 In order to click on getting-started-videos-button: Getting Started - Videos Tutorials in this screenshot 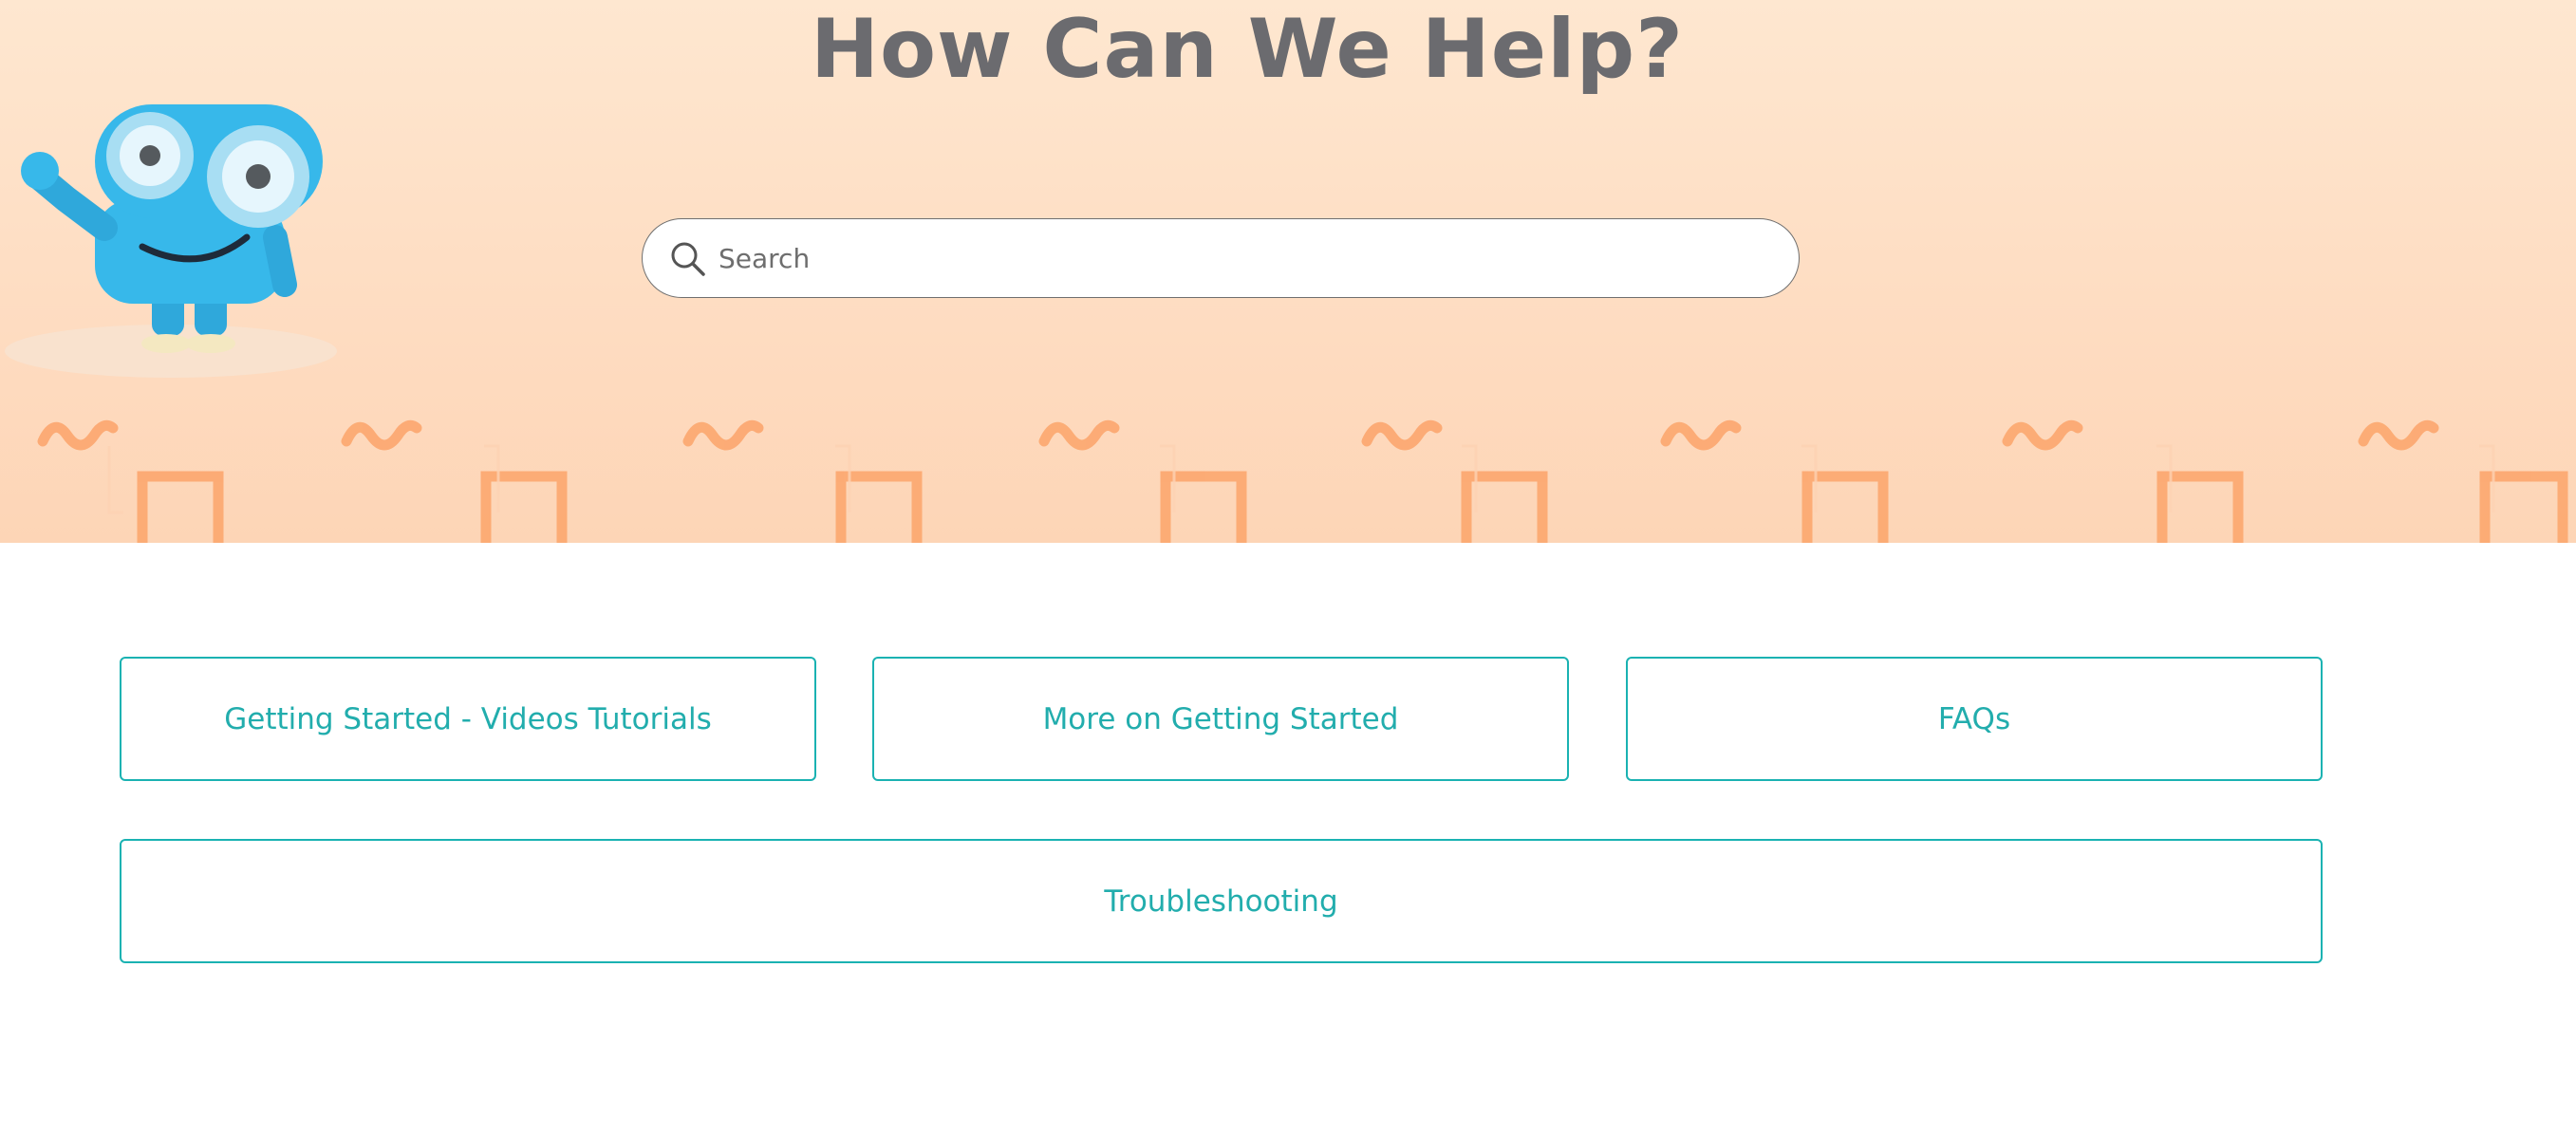, I will do `click(468, 719)`.